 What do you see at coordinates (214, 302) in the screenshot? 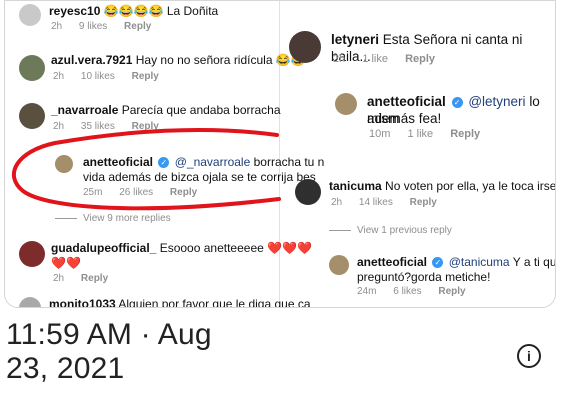
I see `comment-text: Alguien por favor que le diga que ca` at bounding box center [214, 302].